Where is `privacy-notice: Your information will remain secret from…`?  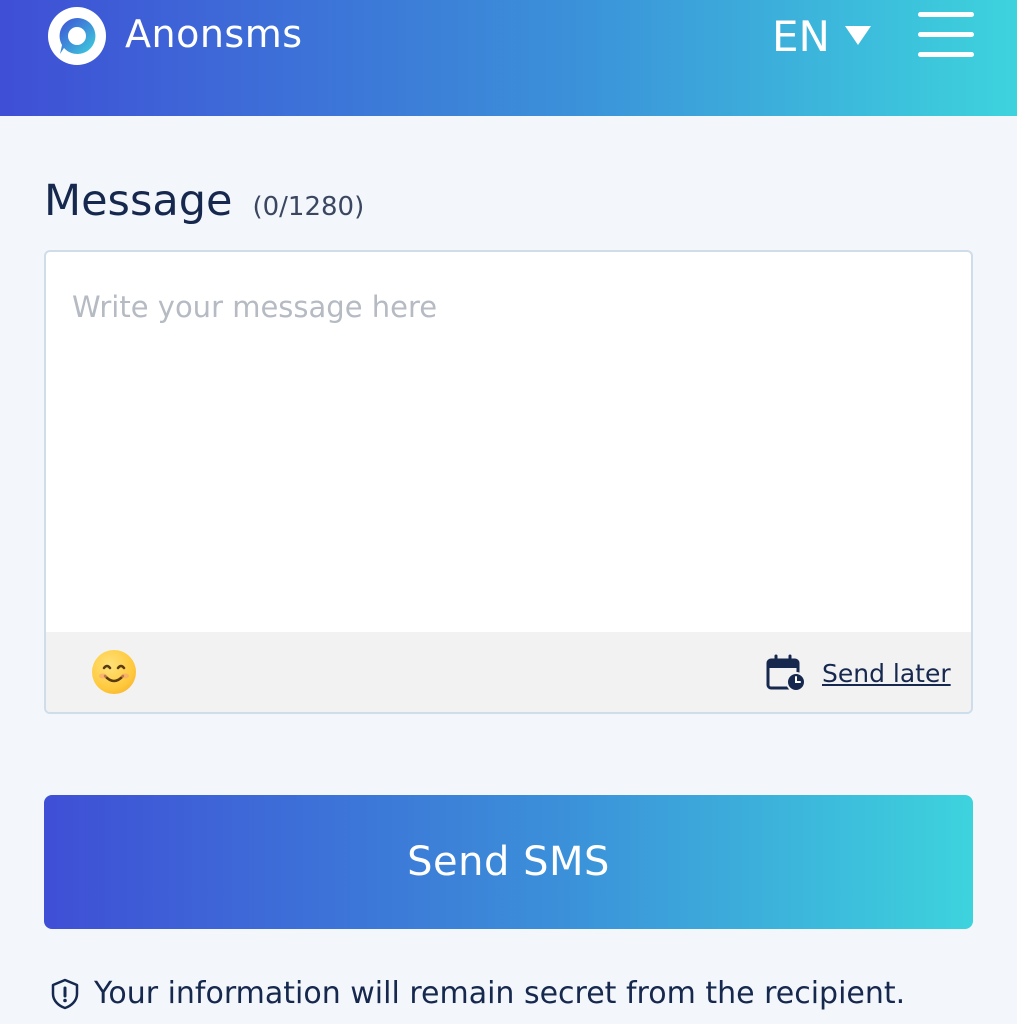 privacy-notice: Your information will remain secret from… is located at coordinates (477, 993).